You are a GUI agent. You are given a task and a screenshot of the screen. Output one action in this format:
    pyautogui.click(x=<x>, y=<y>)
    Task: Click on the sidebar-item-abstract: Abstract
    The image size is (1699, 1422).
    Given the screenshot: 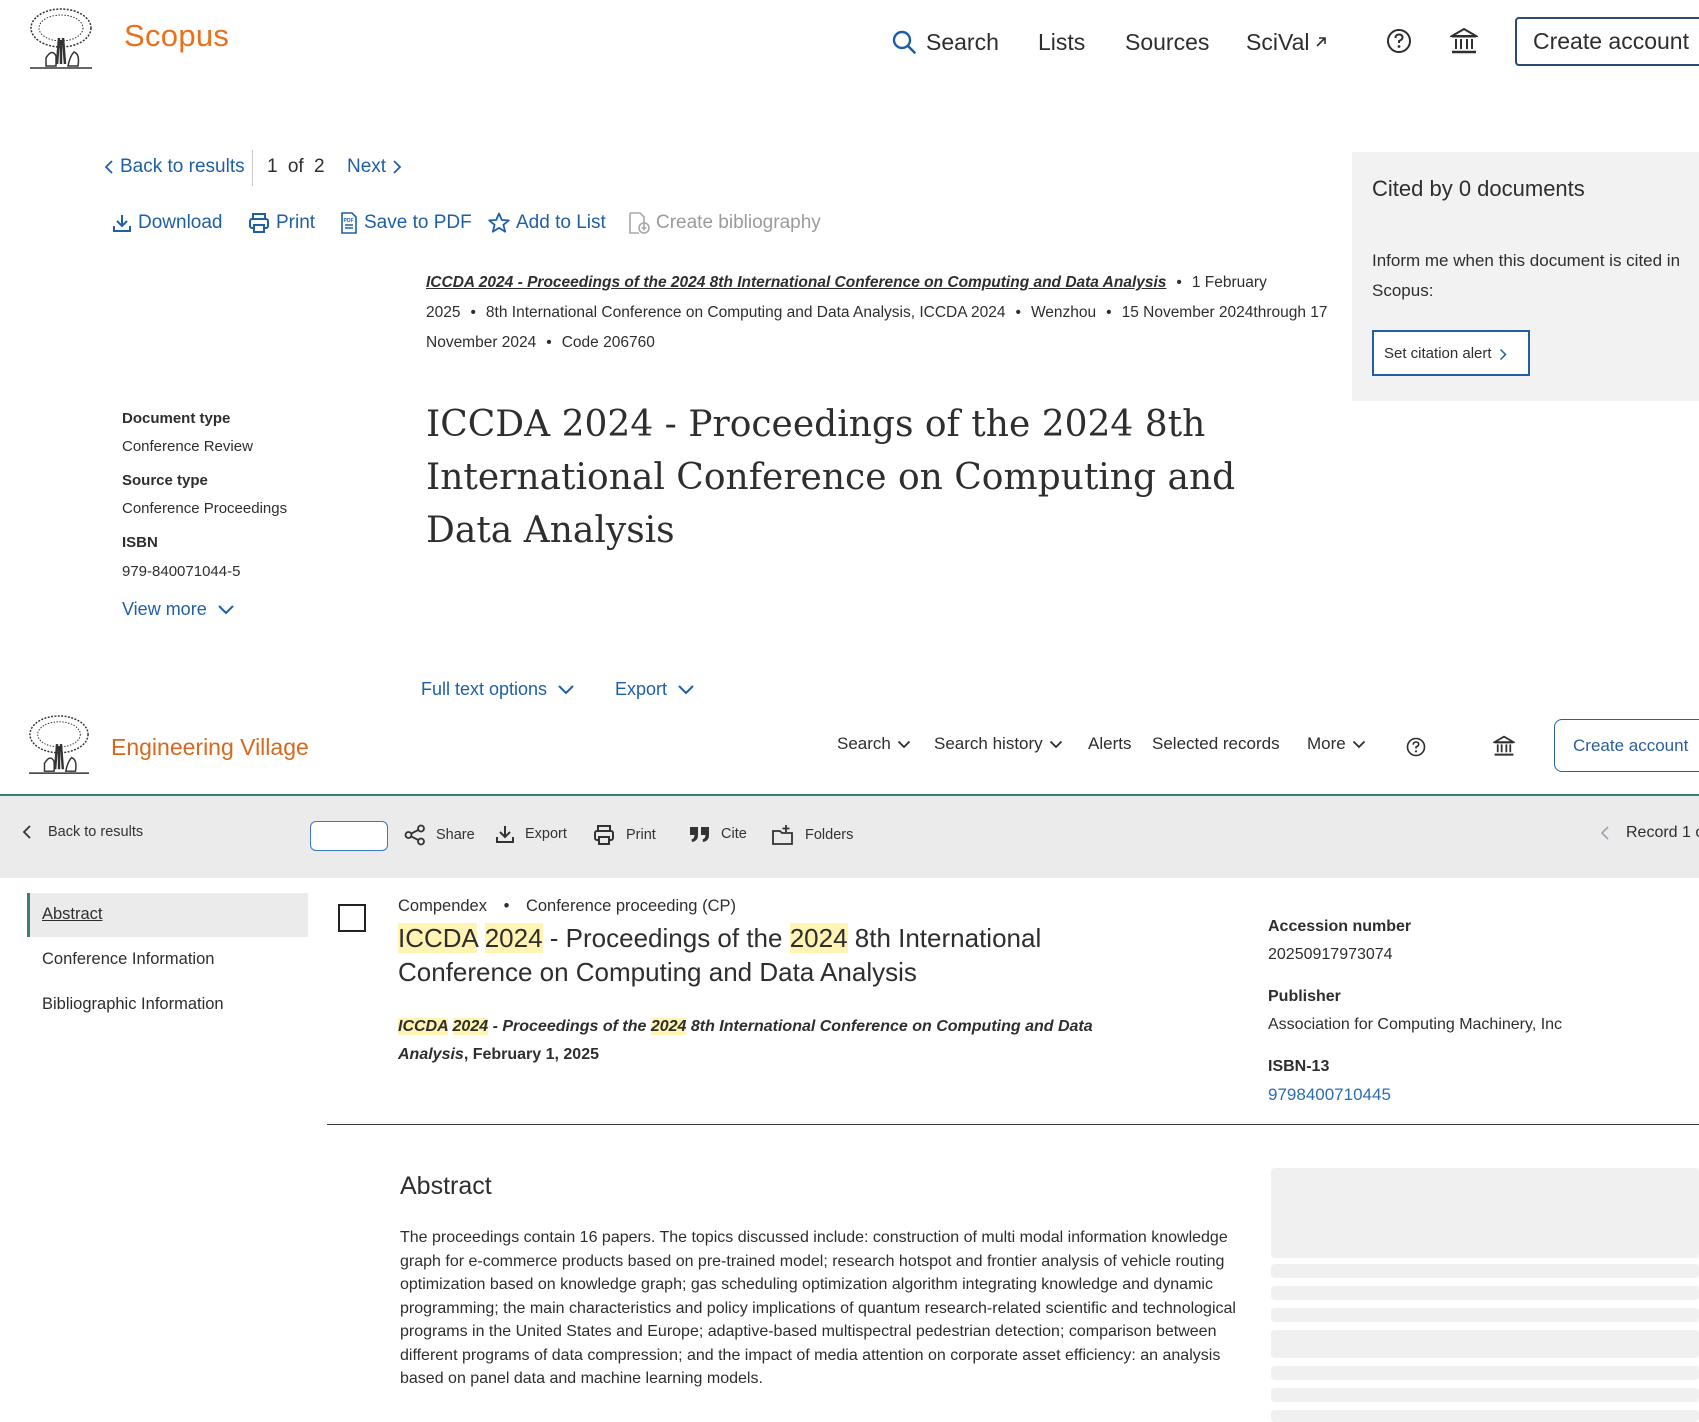 What is the action you would take?
    pyautogui.click(x=167, y=915)
    